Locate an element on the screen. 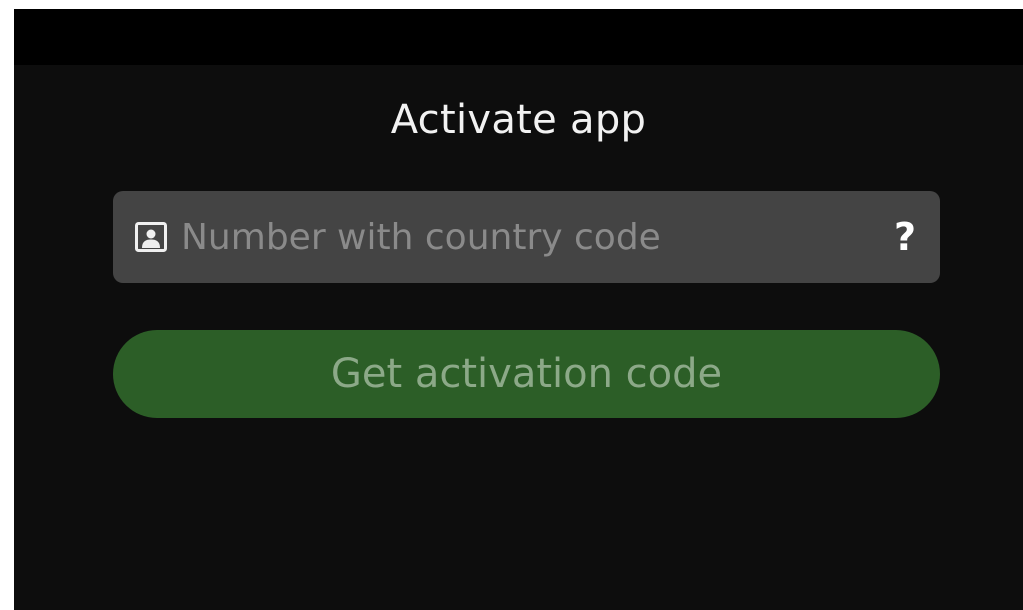  page-title: Activate app is located at coordinates (518, 120).